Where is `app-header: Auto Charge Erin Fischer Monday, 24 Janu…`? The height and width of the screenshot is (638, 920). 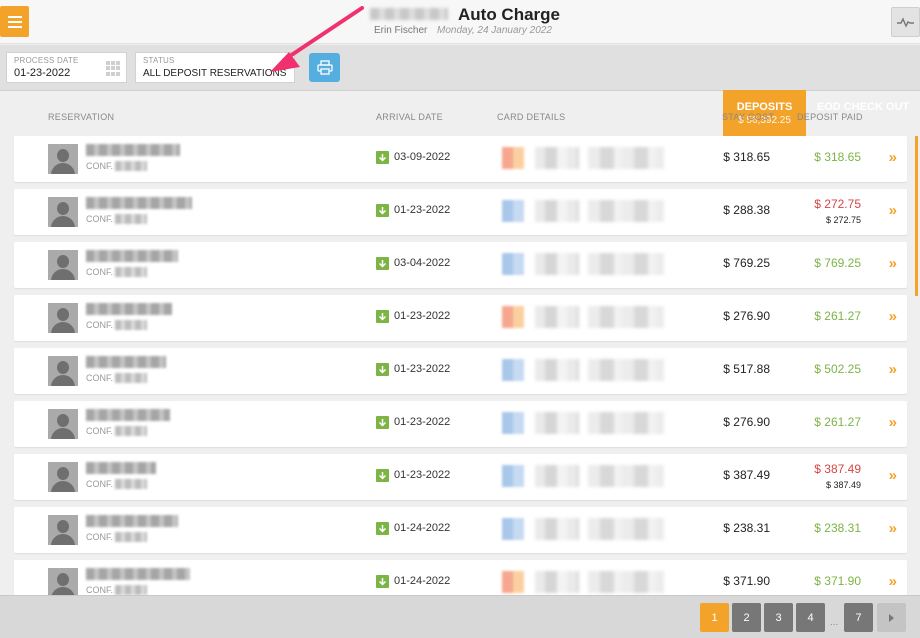
app-header: Auto Charge Erin Fischer Monday, 24 Janu… is located at coordinates (460, 22).